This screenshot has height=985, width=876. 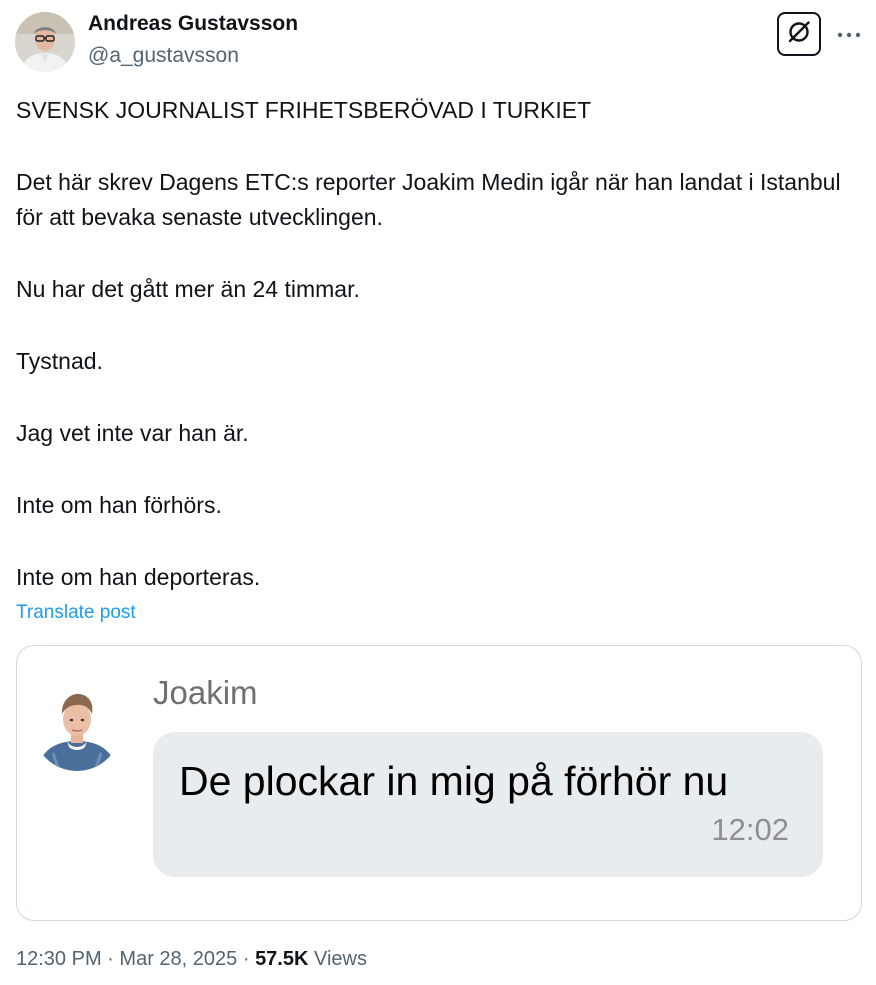 What do you see at coordinates (340, 959) in the screenshot?
I see `views-label: Views` at bounding box center [340, 959].